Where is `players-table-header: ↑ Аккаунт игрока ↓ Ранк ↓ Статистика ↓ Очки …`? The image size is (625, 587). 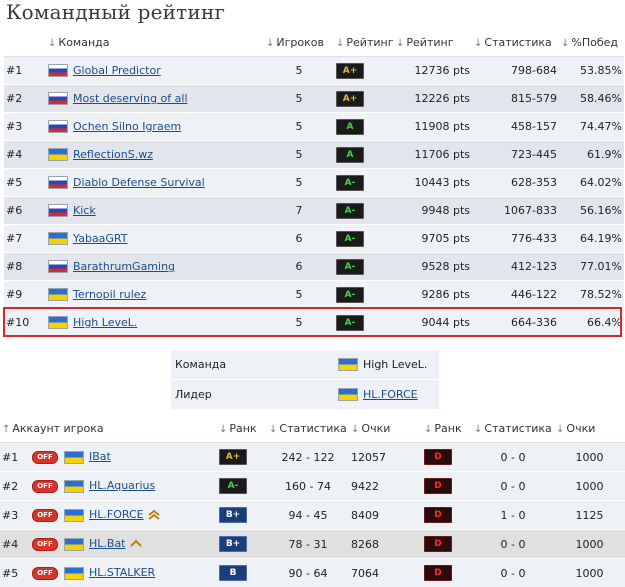
players-table-header: ↑ Аккаунт игрока ↓ Ранк ↓ Статистика ↓ Очки … is located at coordinates (312, 428).